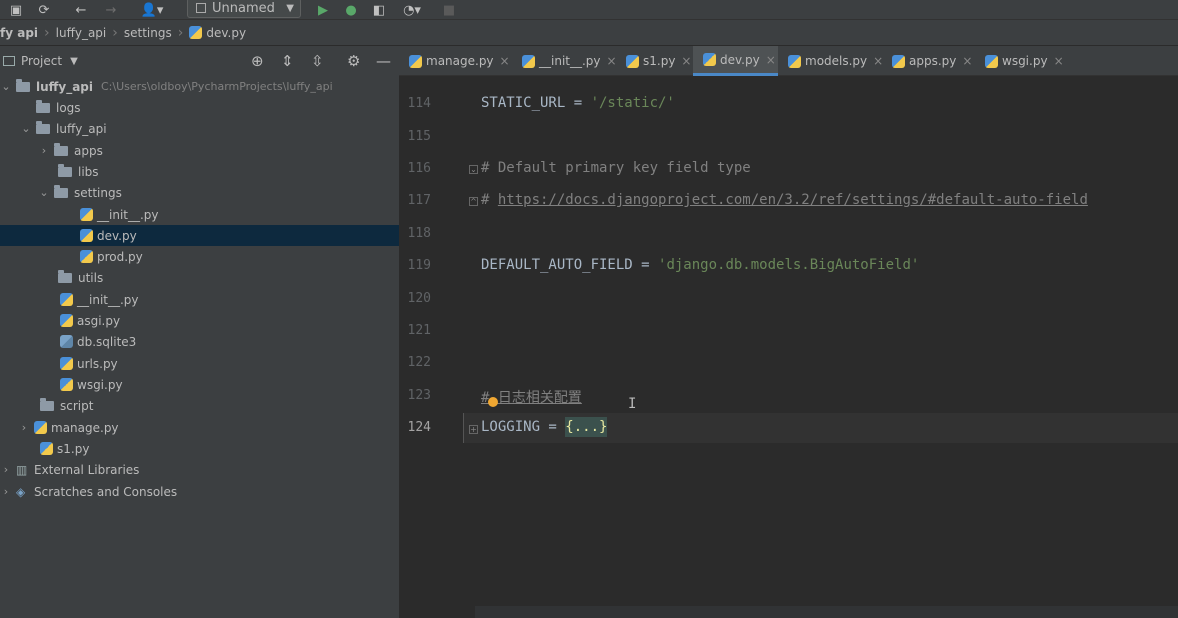  What do you see at coordinates (201, 8) in the screenshot?
I see `run-config-icon` at bounding box center [201, 8].